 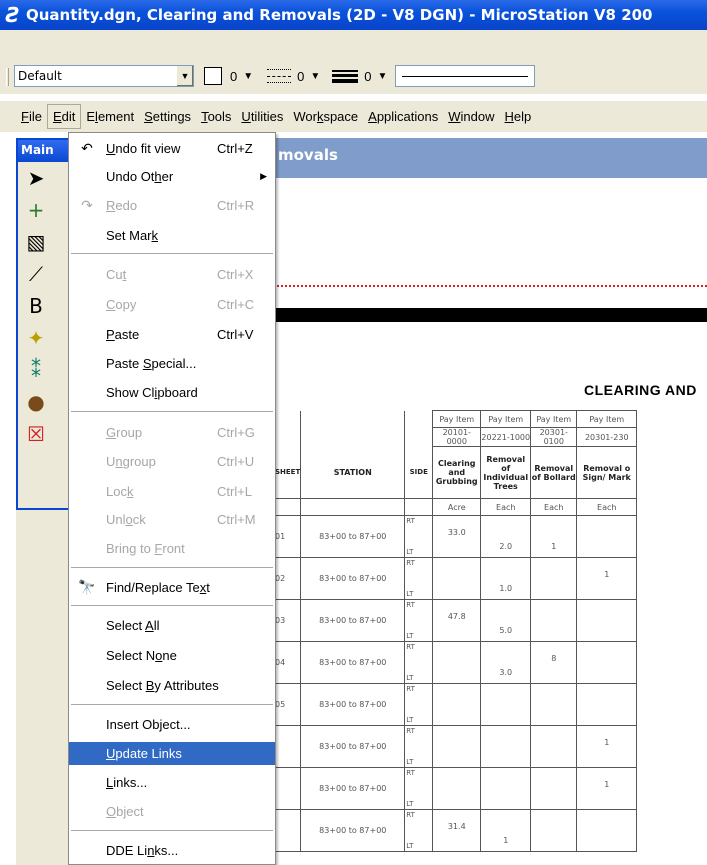 What do you see at coordinates (110, 116) in the screenshot?
I see `menu-element: Element` at bounding box center [110, 116].